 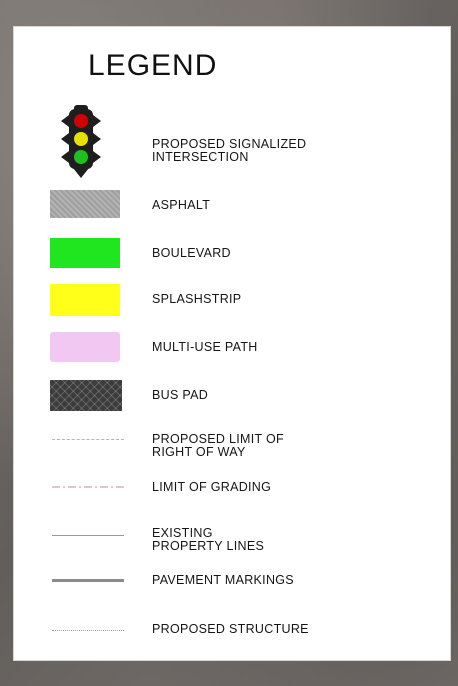 I want to click on limit-of-grading-line-symbol, so click(x=88, y=487).